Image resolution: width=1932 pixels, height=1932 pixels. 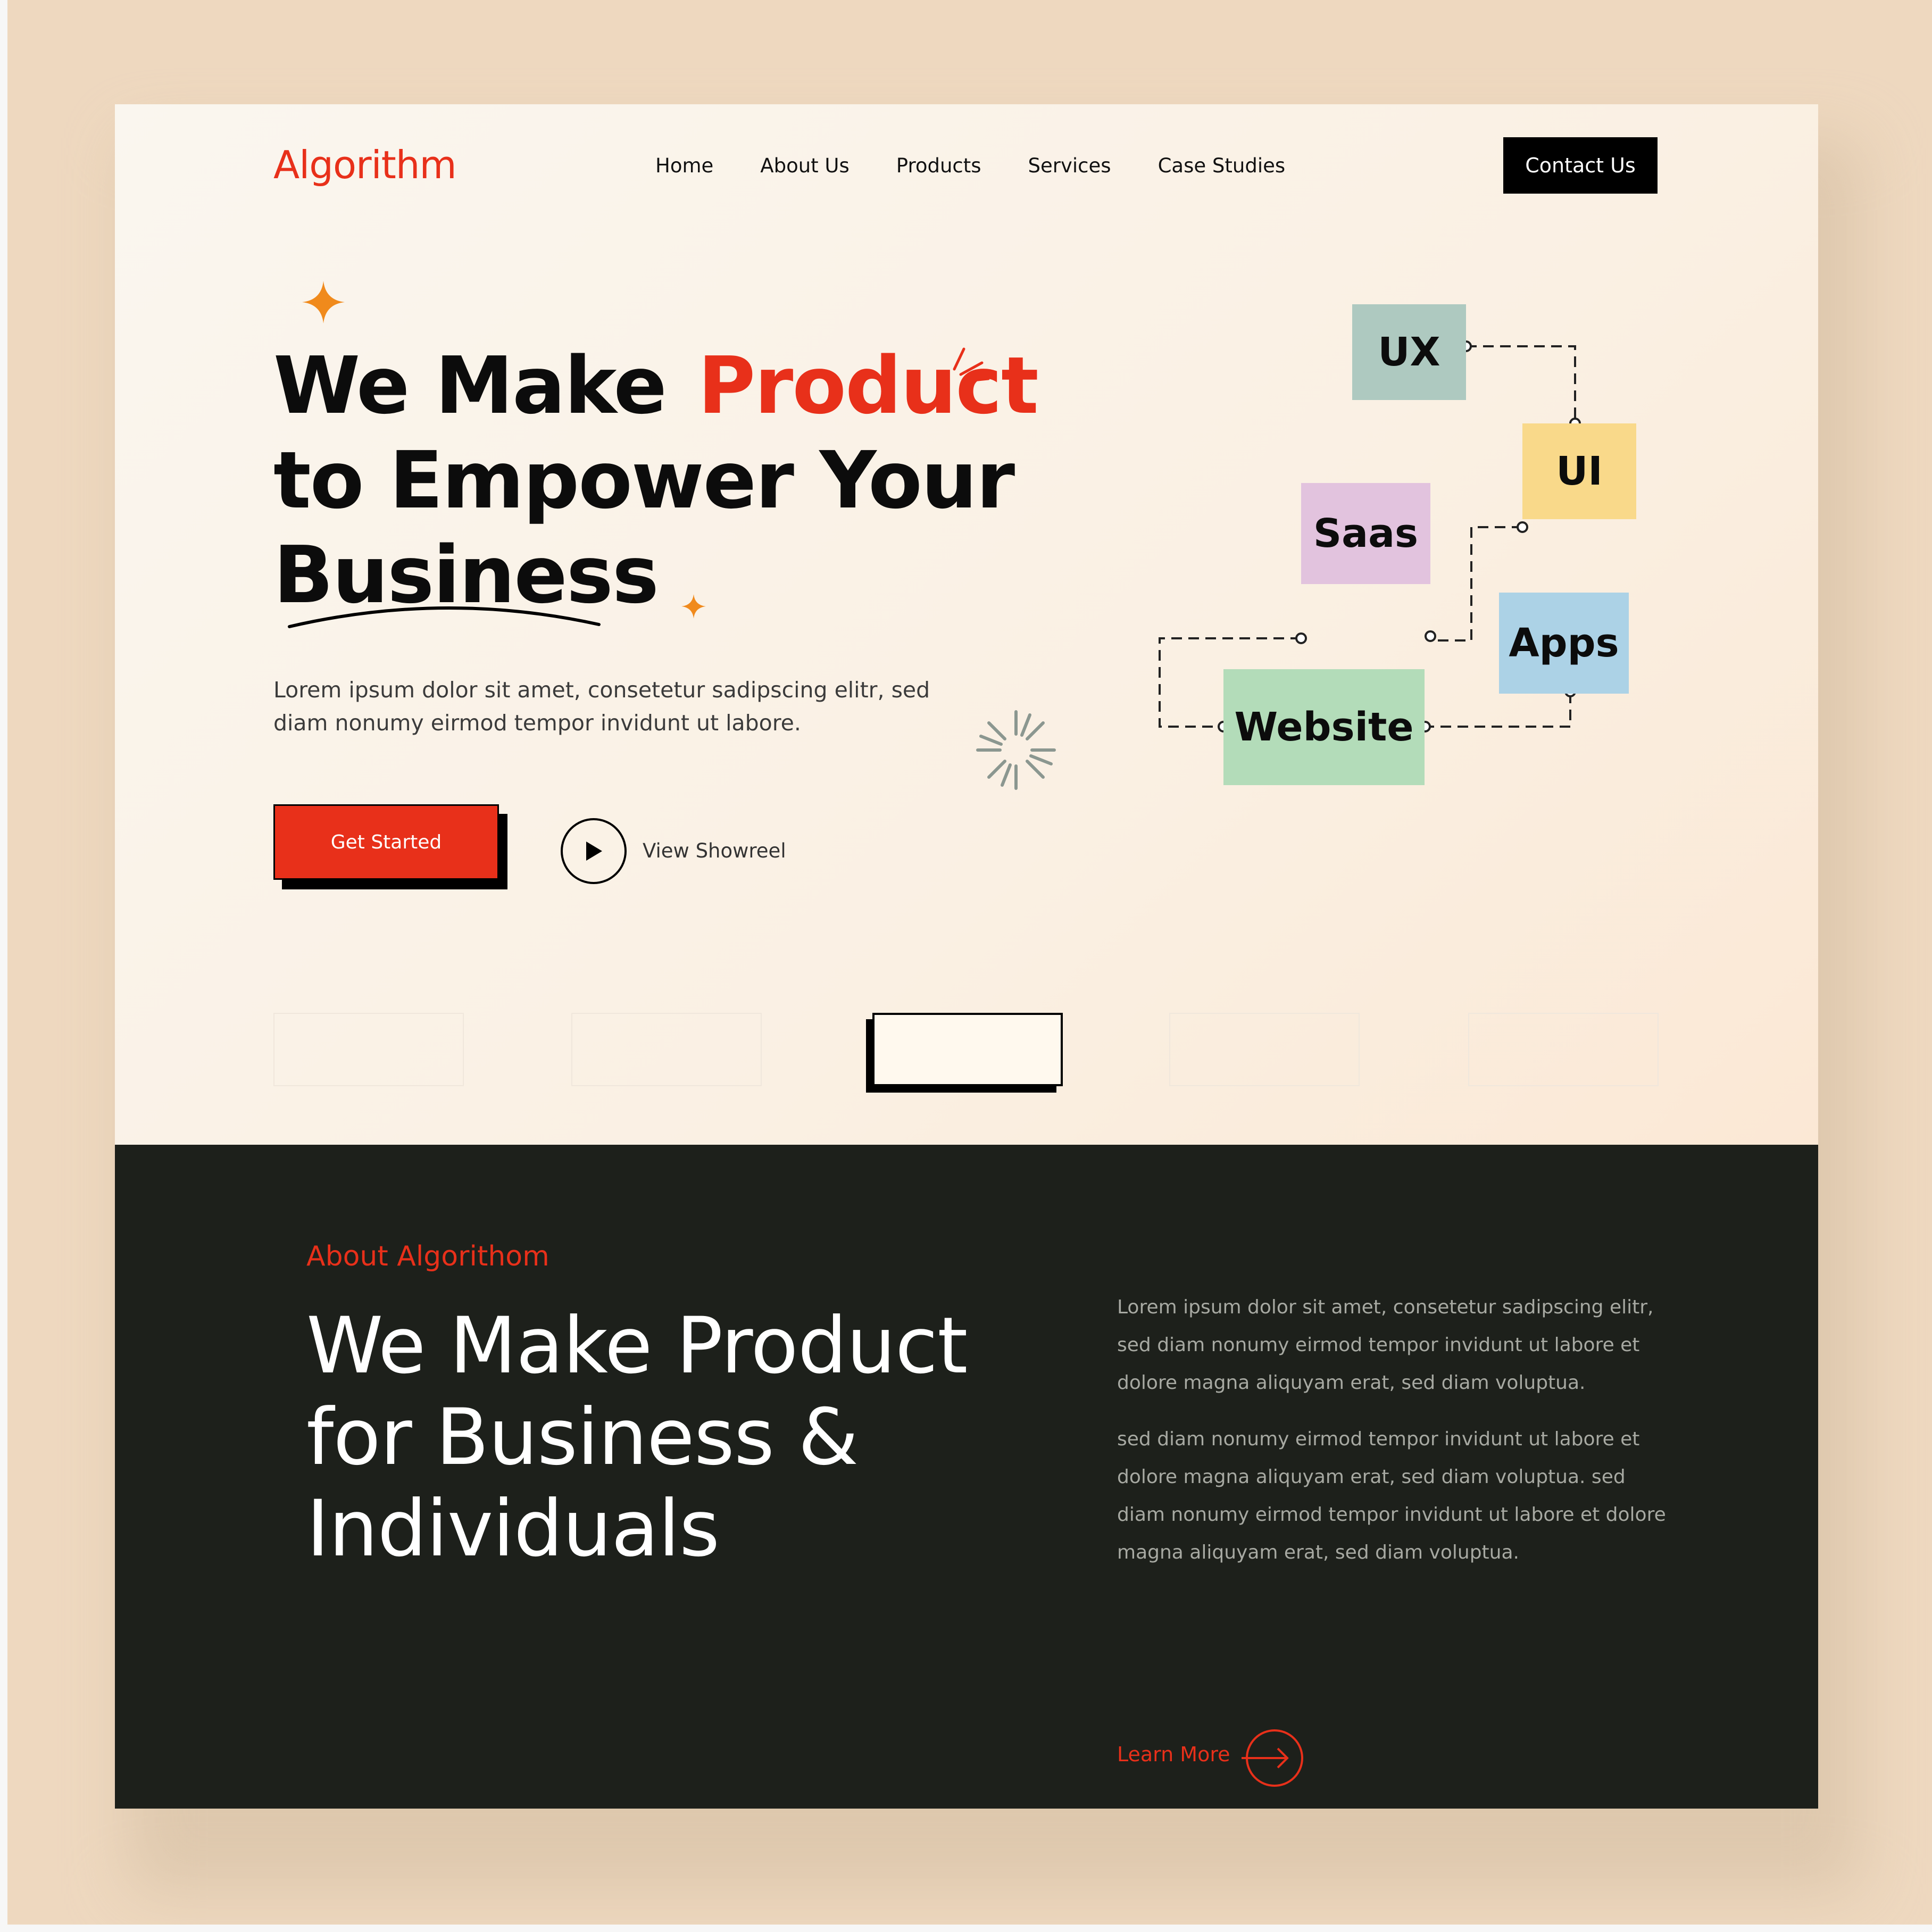 I want to click on diagram-node-ux: UX, so click(x=1409, y=352).